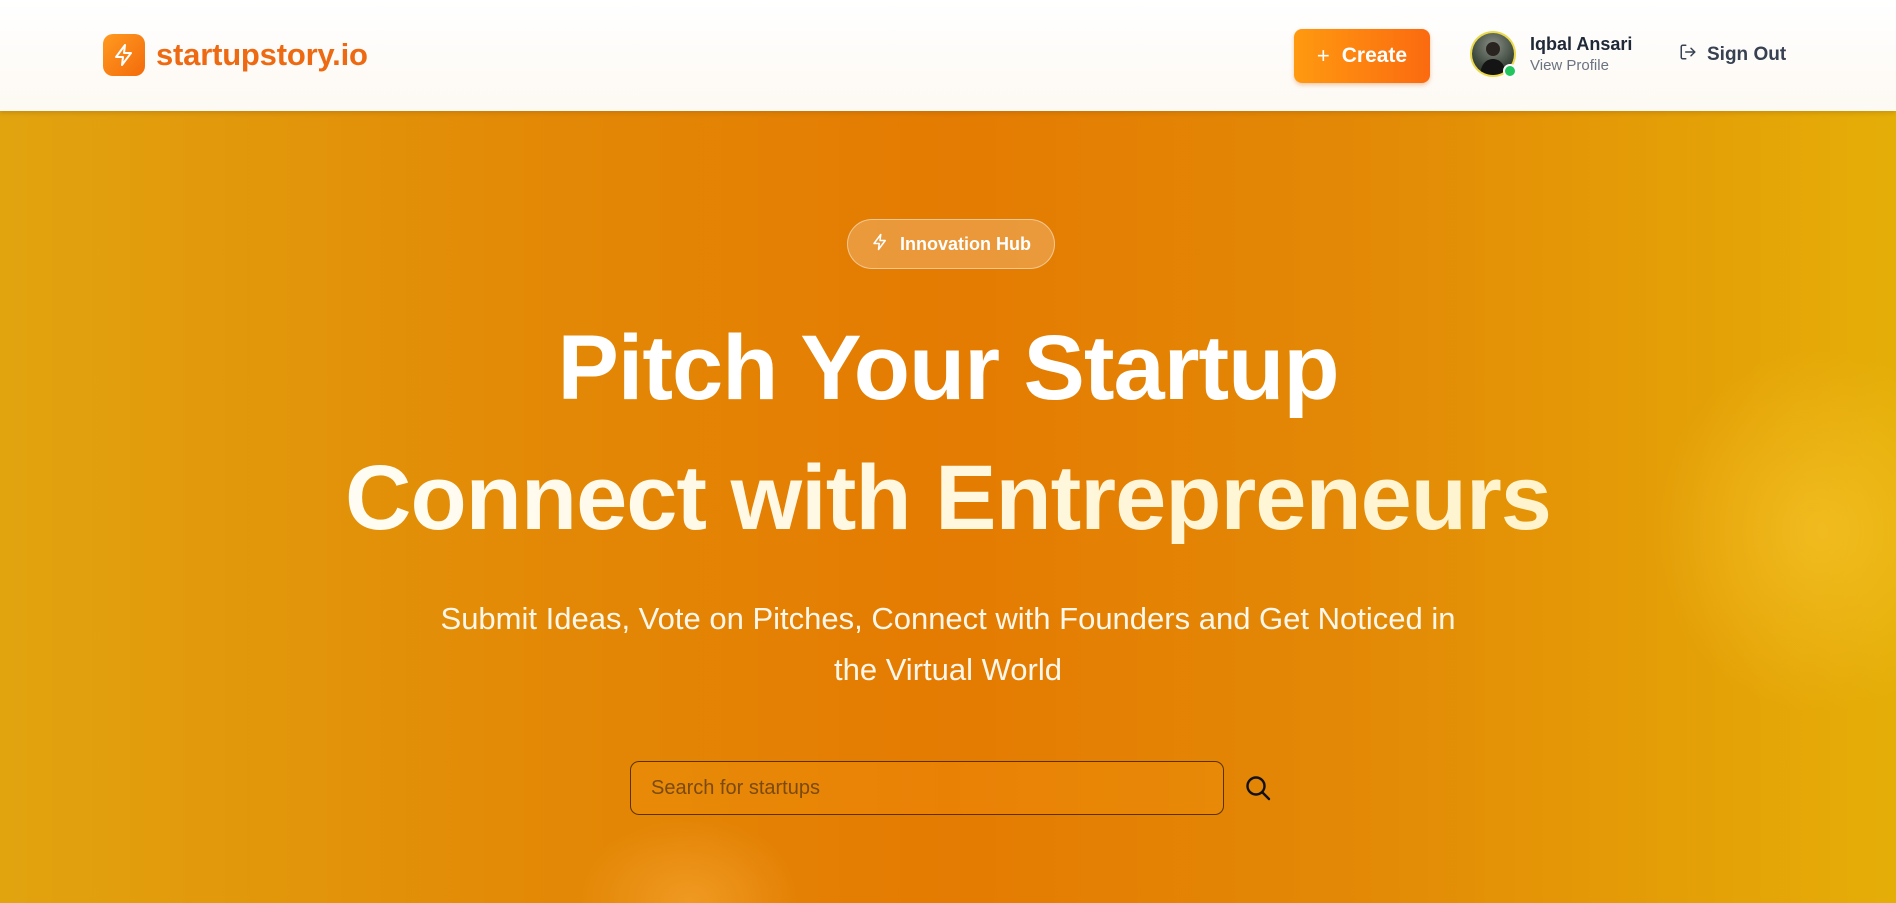  Describe the element at coordinates (1374, 55) in the screenshot. I see `create-button-label: Create` at that location.